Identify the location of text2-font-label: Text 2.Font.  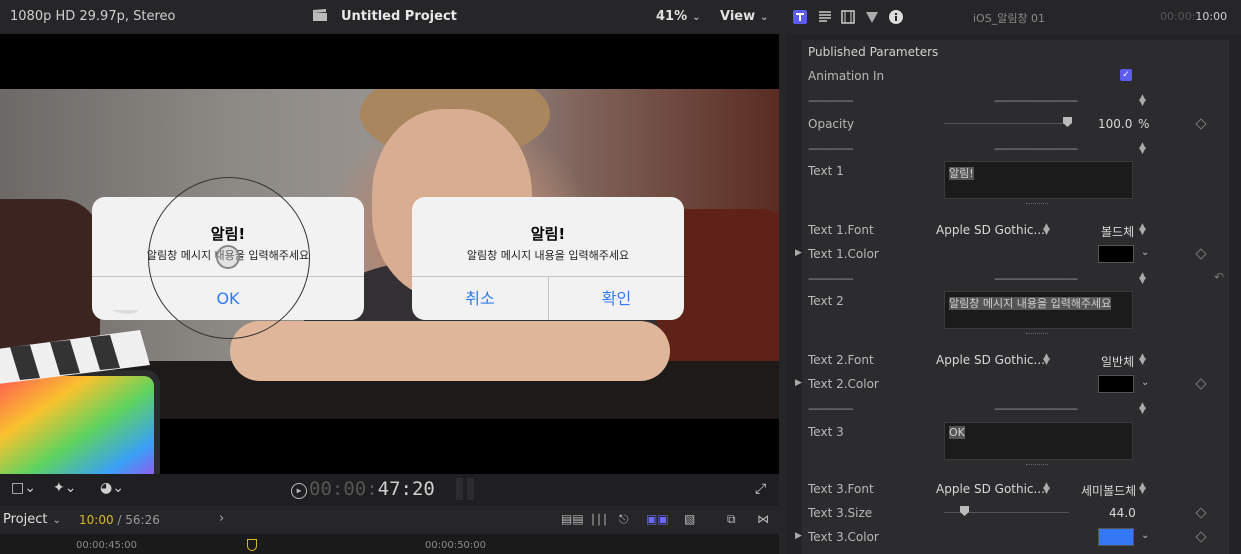
(841, 360).